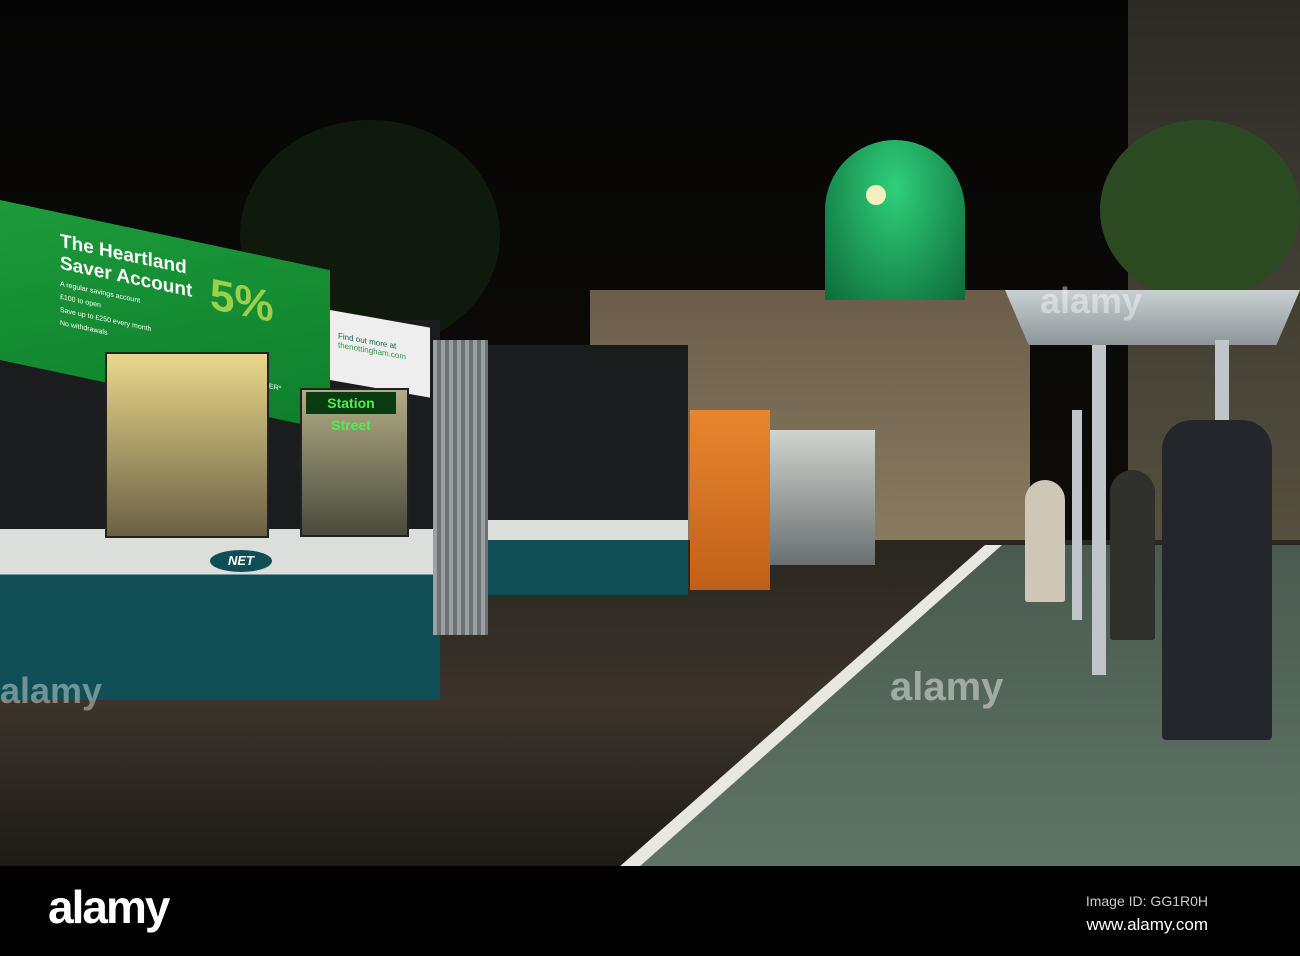  I want to click on site-url: www.alamy.com, so click(1147, 924).